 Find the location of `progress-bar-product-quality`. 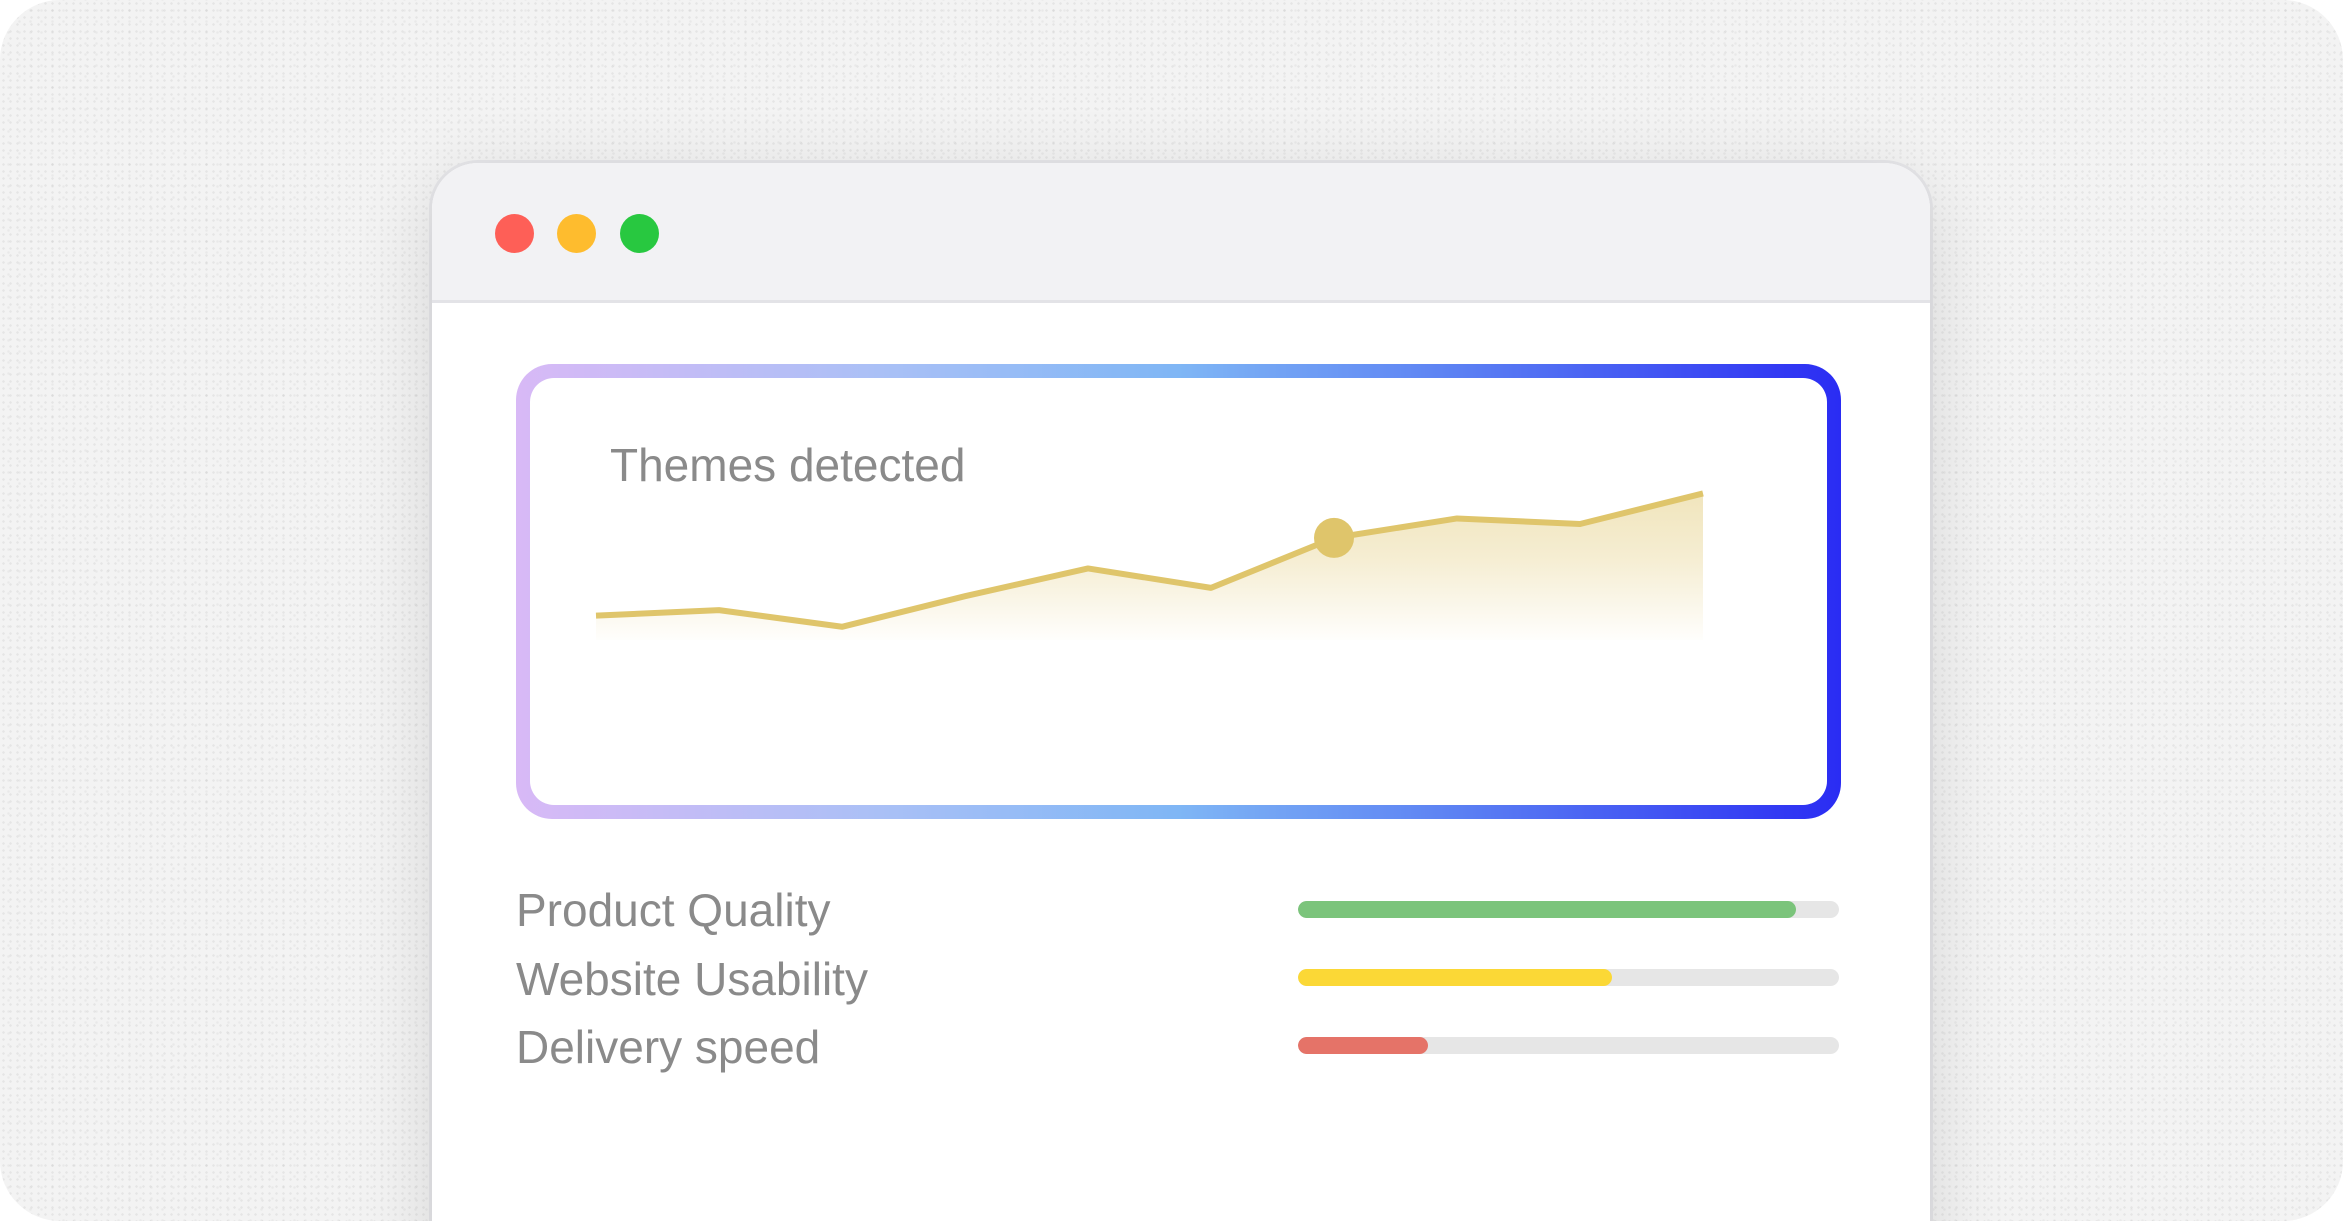

progress-bar-product-quality is located at coordinates (1568, 909).